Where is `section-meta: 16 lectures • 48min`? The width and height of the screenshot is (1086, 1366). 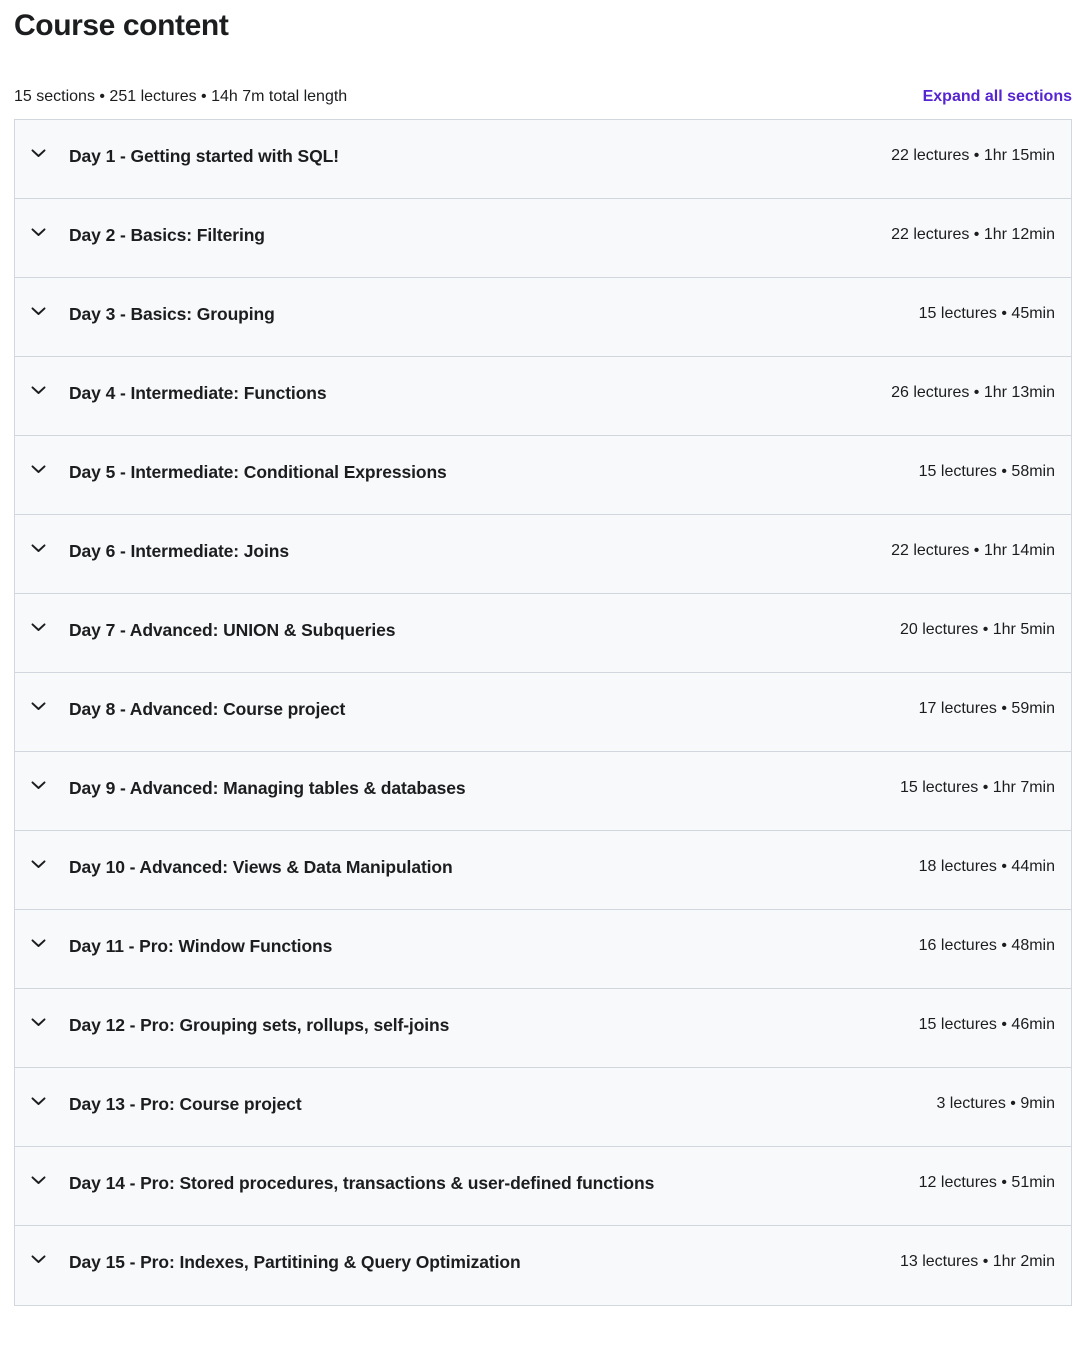
section-meta: 16 lectures • 48min is located at coordinates (986, 946).